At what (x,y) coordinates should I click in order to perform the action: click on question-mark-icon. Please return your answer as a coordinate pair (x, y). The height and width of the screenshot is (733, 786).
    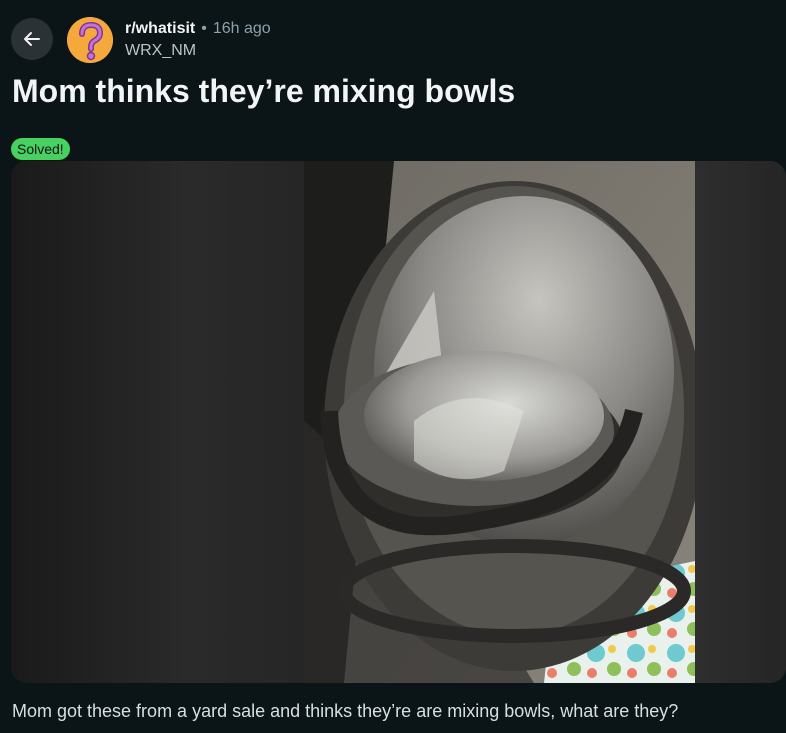
    Looking at the image, I should click on (90, 40).